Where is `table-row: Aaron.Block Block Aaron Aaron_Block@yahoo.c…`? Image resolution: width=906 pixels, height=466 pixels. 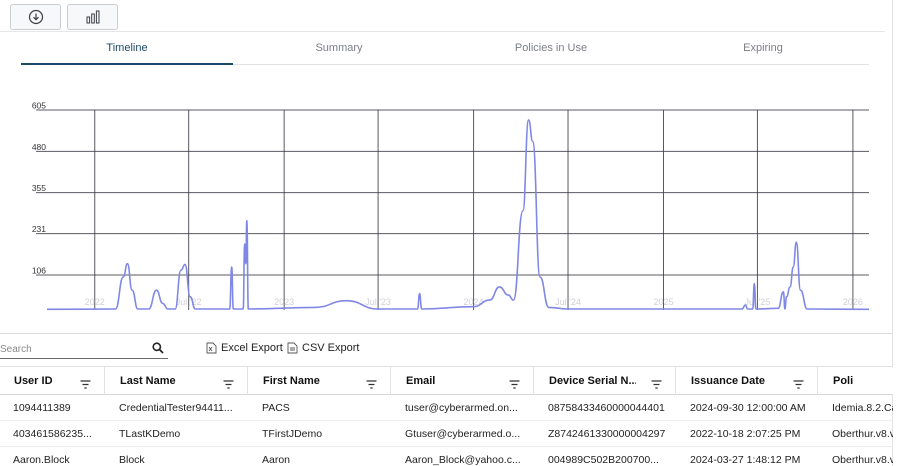 table-row: Aaron.Block Block Aaron Aaron_Block@yahoo.c… is located at coordinates (446, 456).